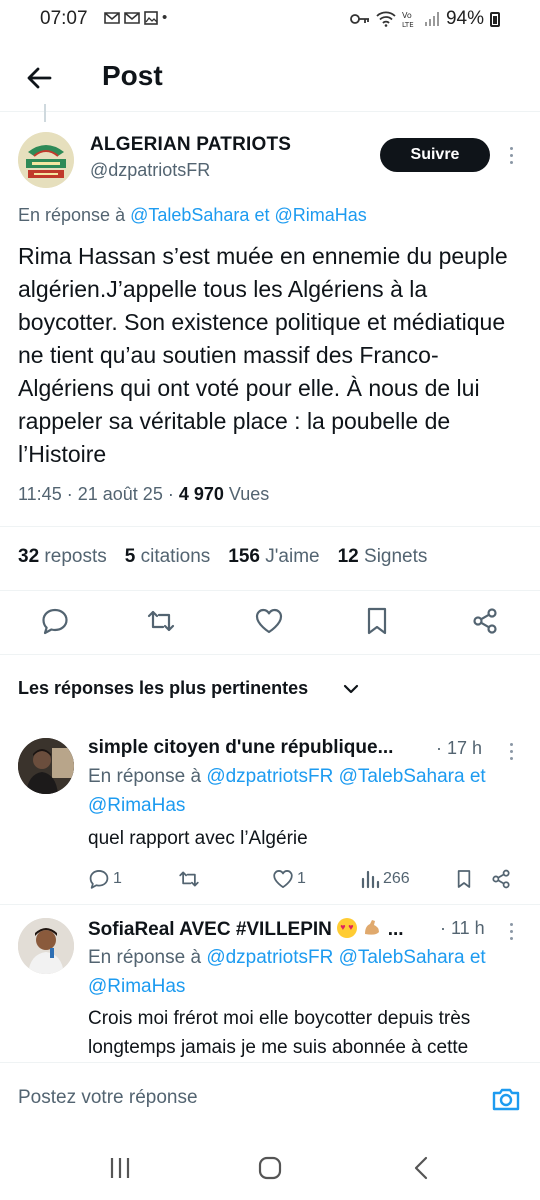 The width and height of the screenshot is (540, 1200). What do you see at coordinates (292, 556) in the screenshot?
I see `stat-label: J'aime` at bounding box center [292, 556].